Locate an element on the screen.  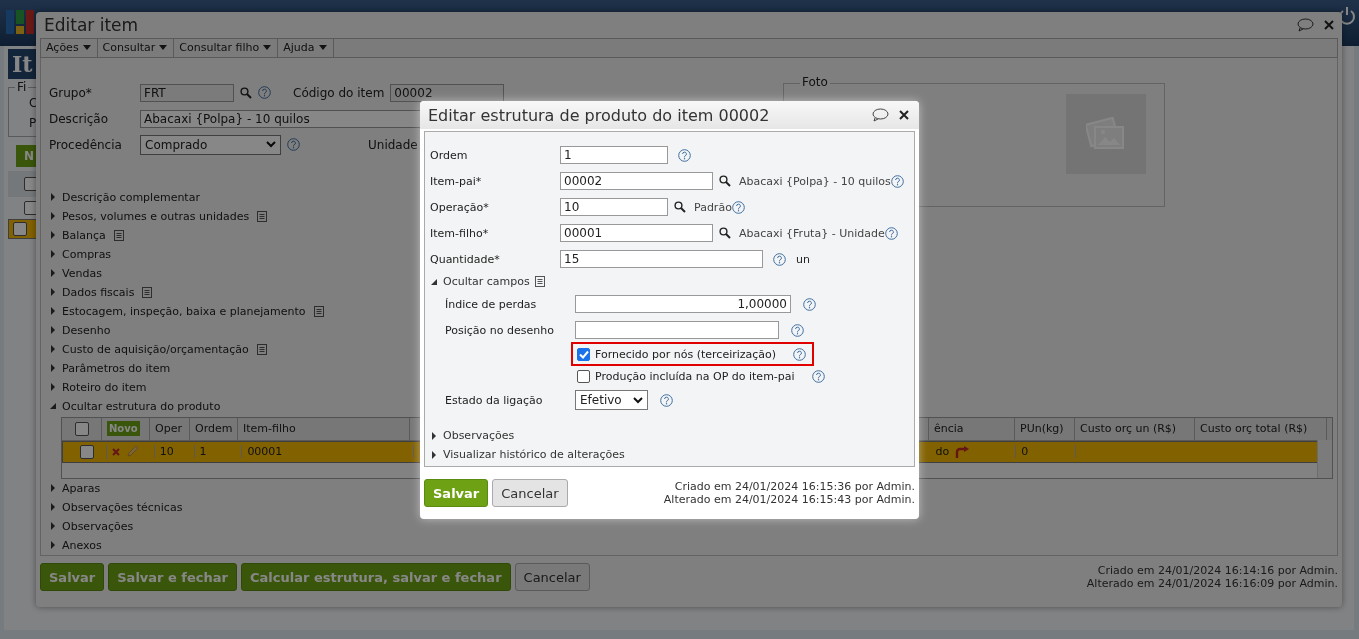
column-header: Ordem is located at coordinates (214, 428).